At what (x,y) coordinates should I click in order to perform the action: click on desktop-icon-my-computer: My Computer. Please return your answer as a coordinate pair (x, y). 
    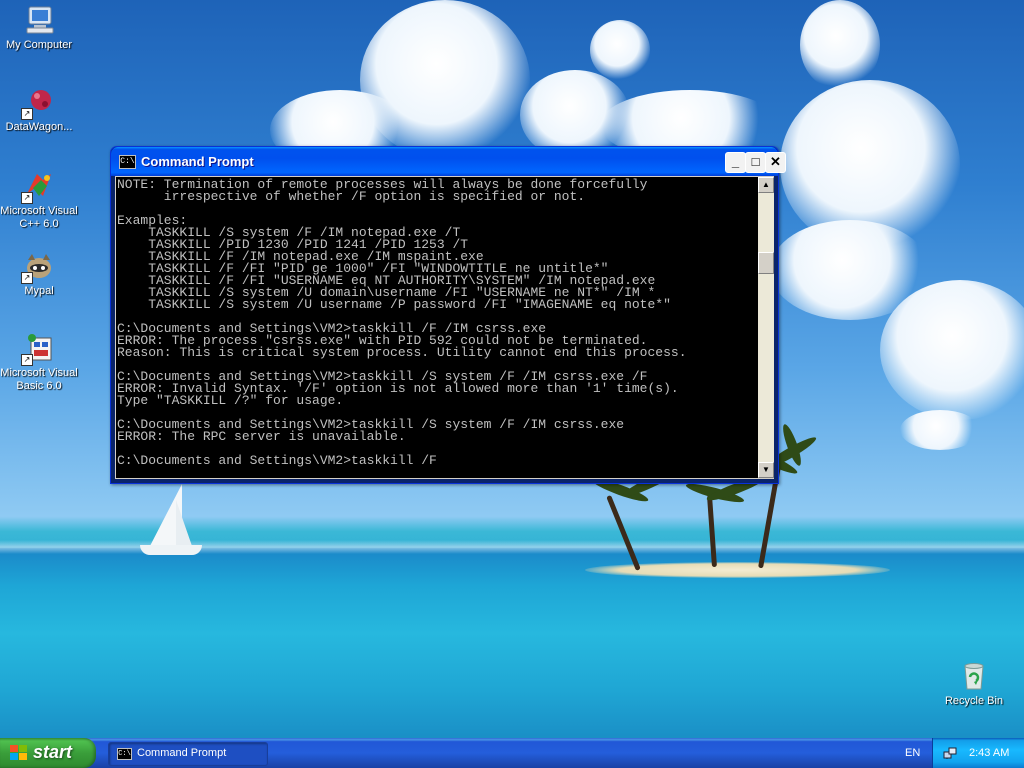
    Looking at the image, I should click on (39, 28).